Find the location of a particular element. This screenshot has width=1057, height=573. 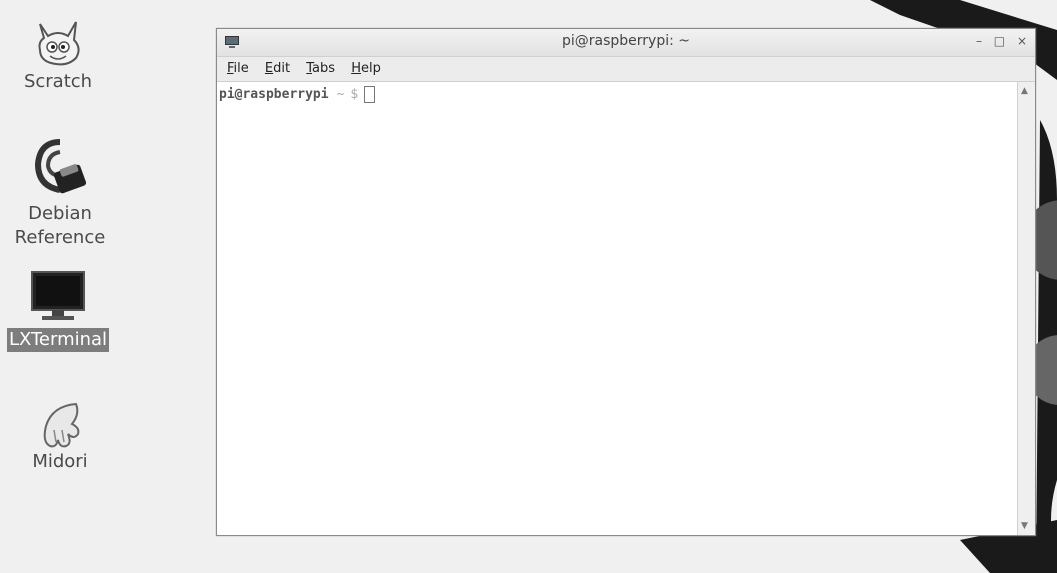

desktop-icon-scratch: Scratch is located at coordinates (58, 54).